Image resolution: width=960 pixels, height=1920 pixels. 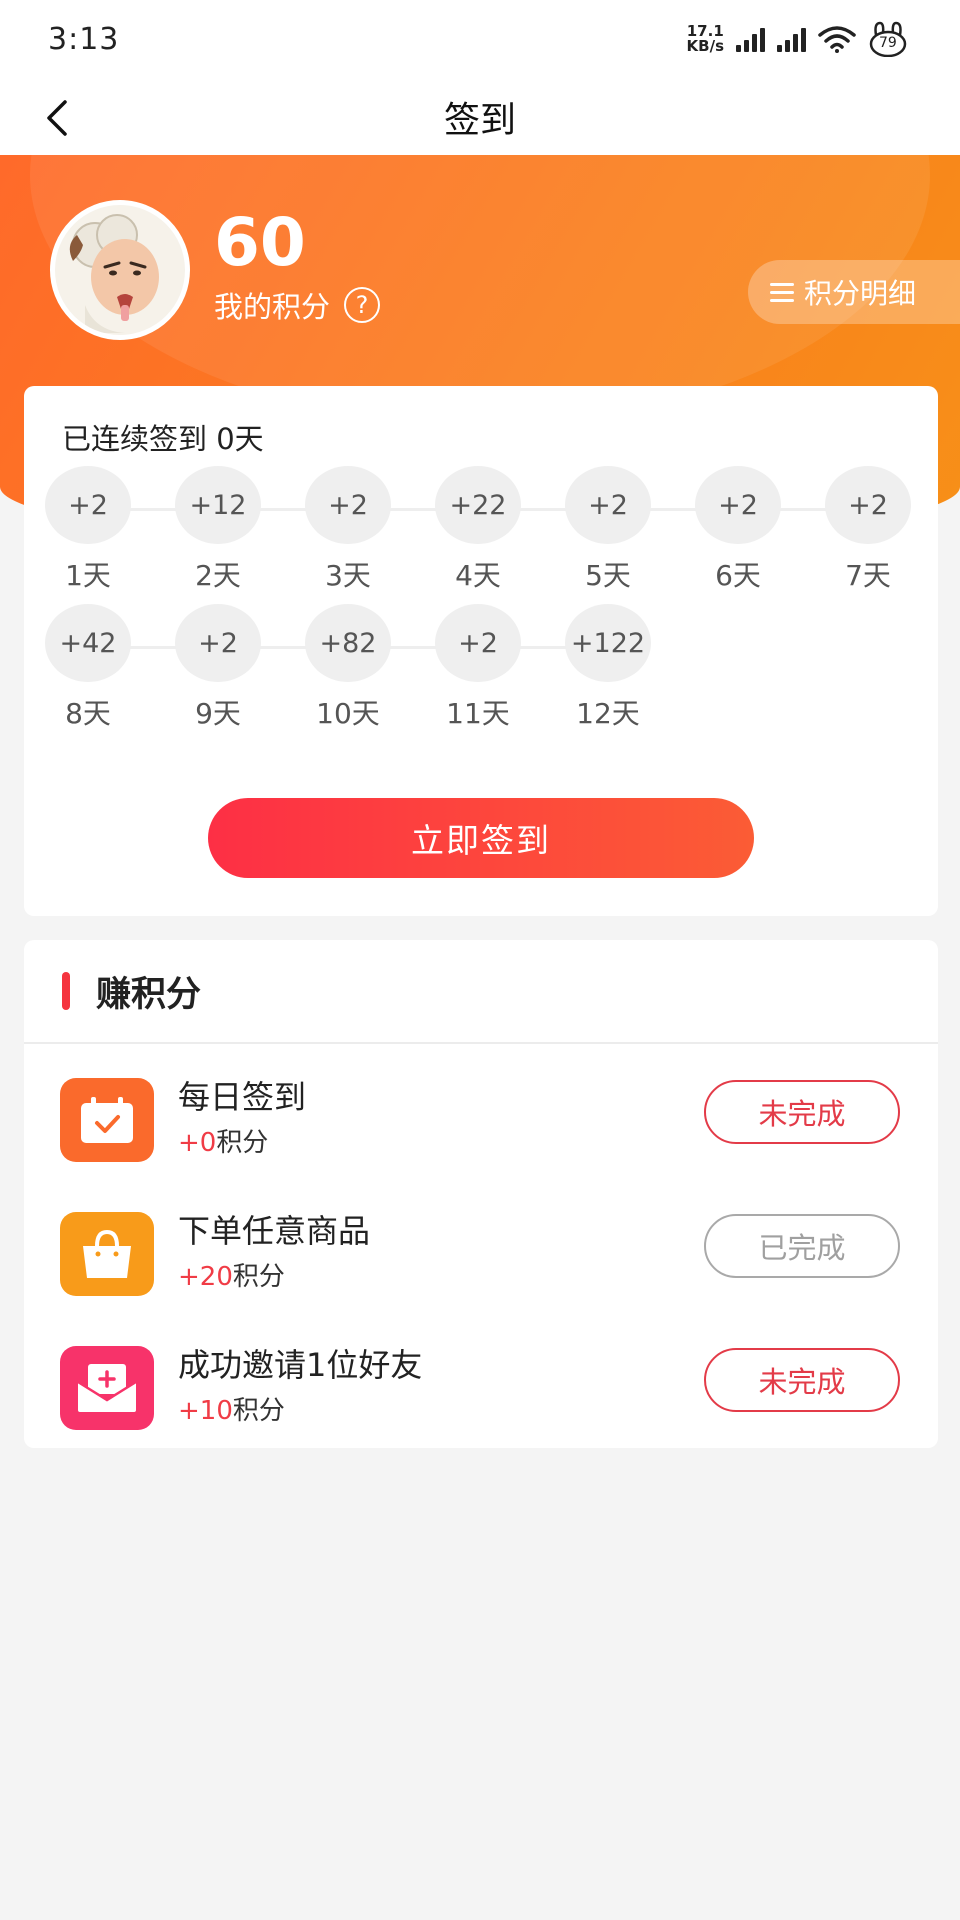 I want to click on section-marker, so click(x=66, y=991).